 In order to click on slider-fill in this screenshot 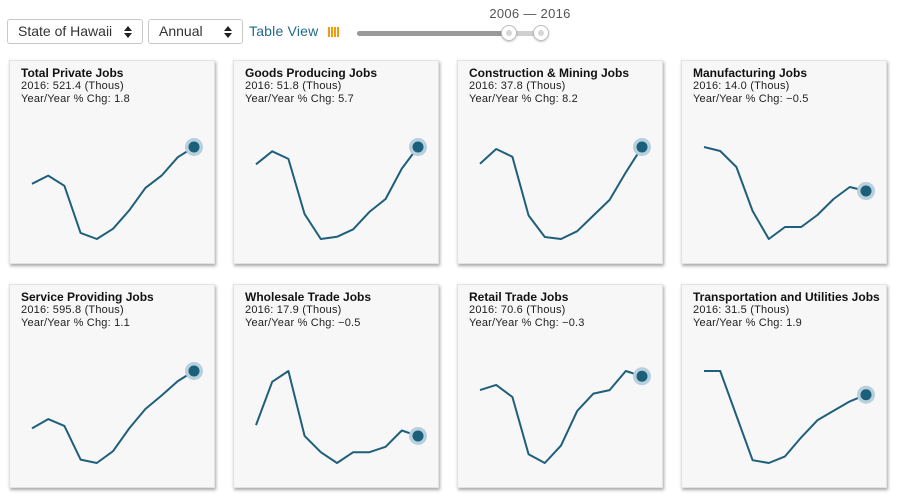, I will do `click(433, 33)`.